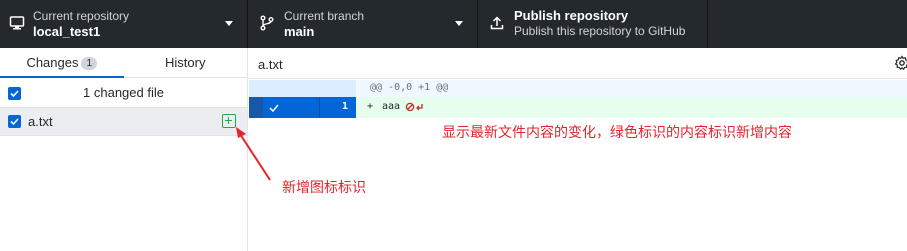  I want to click on tab-changes-label: Changes, so click(52, 62).